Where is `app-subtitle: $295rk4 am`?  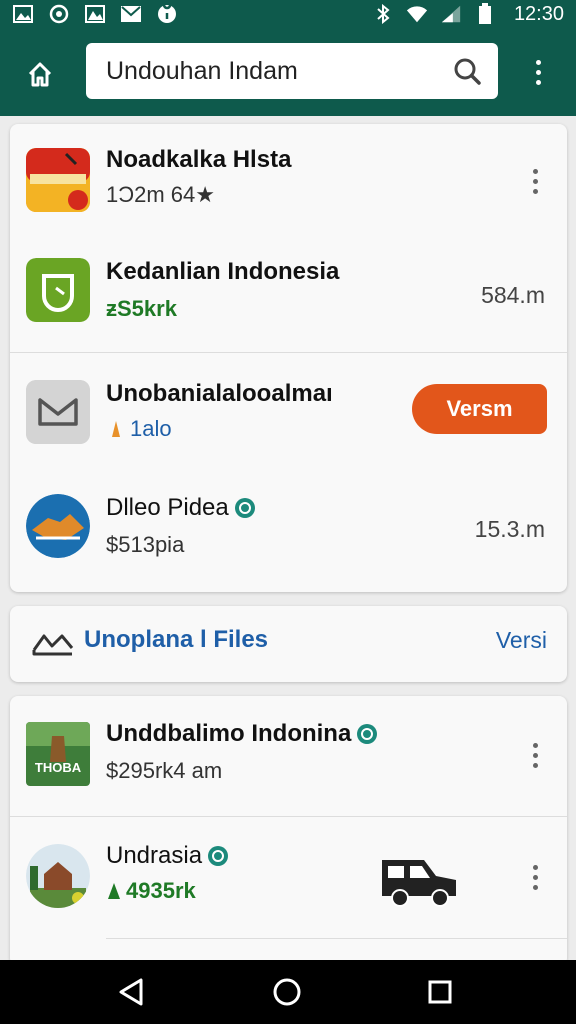 app-subtitle: $295rk4 am is located at coordinates (164, 770).